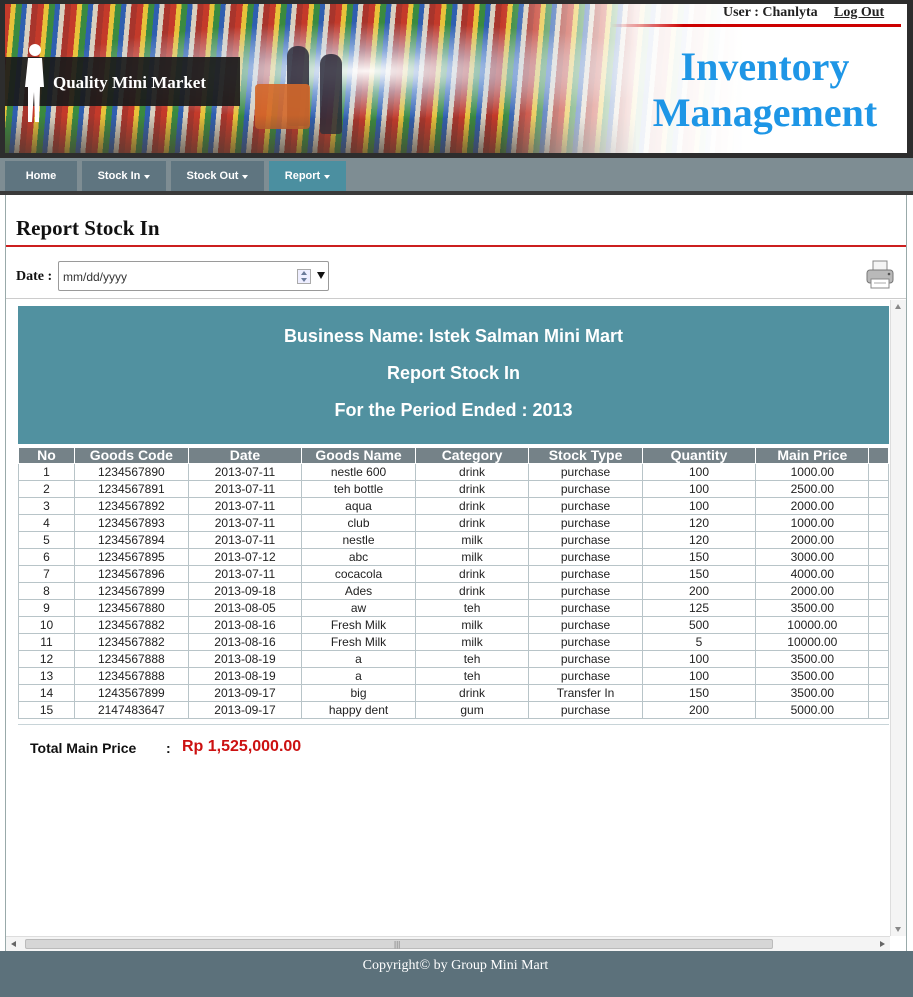  Describe the element at coordinates (321, 275) in the screenshot. I see `dropdown-caret-icon` at that location.